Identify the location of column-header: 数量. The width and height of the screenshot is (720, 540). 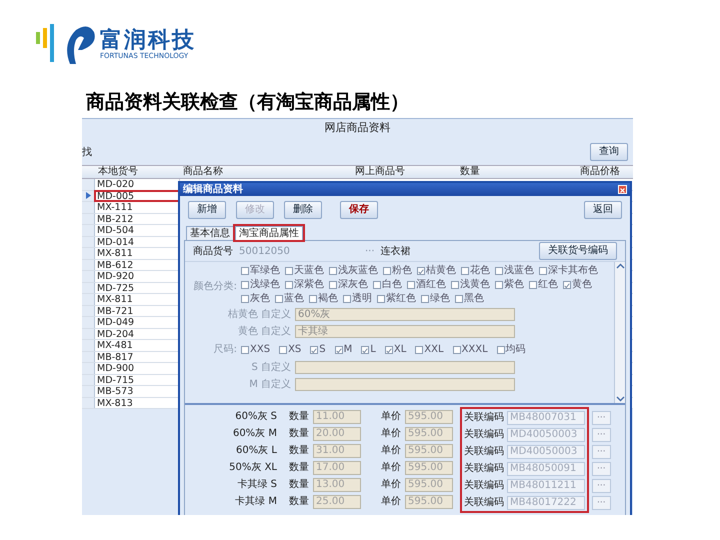
(517, 172).